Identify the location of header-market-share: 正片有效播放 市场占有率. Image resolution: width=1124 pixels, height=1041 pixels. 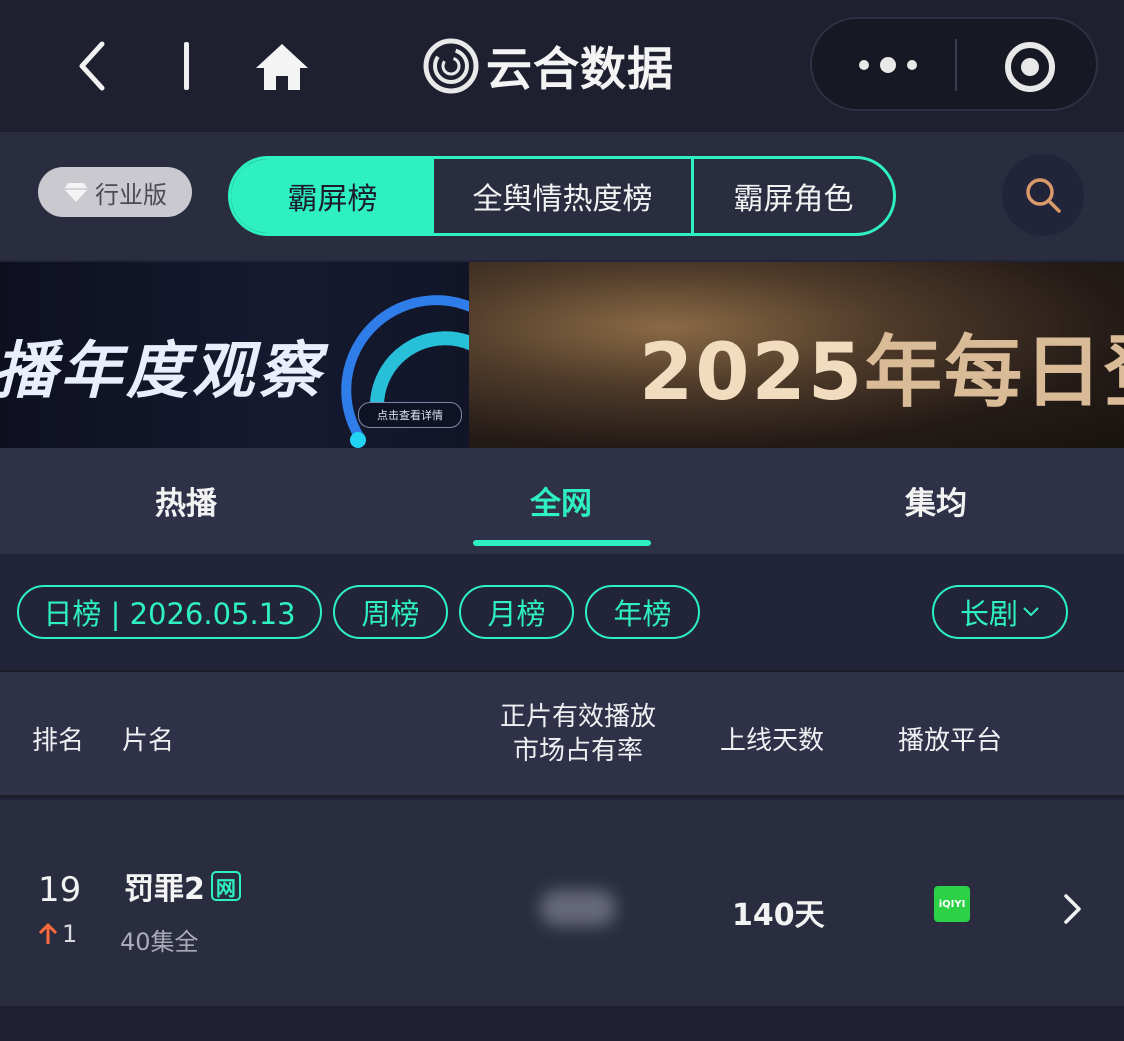
(578, 734).